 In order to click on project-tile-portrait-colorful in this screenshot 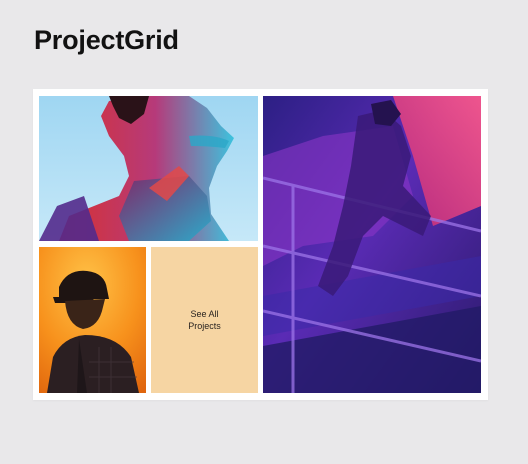, I will do `click(148, 168)`.